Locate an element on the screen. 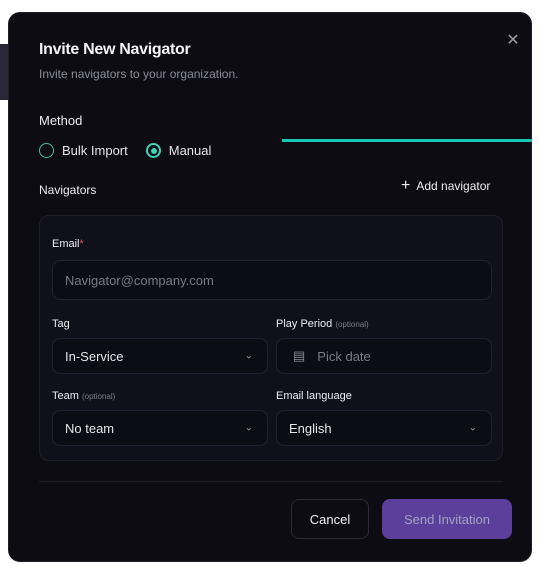 The image size is (539, 564). team-select: No team ⌄ is located at coordinates (160, 428).